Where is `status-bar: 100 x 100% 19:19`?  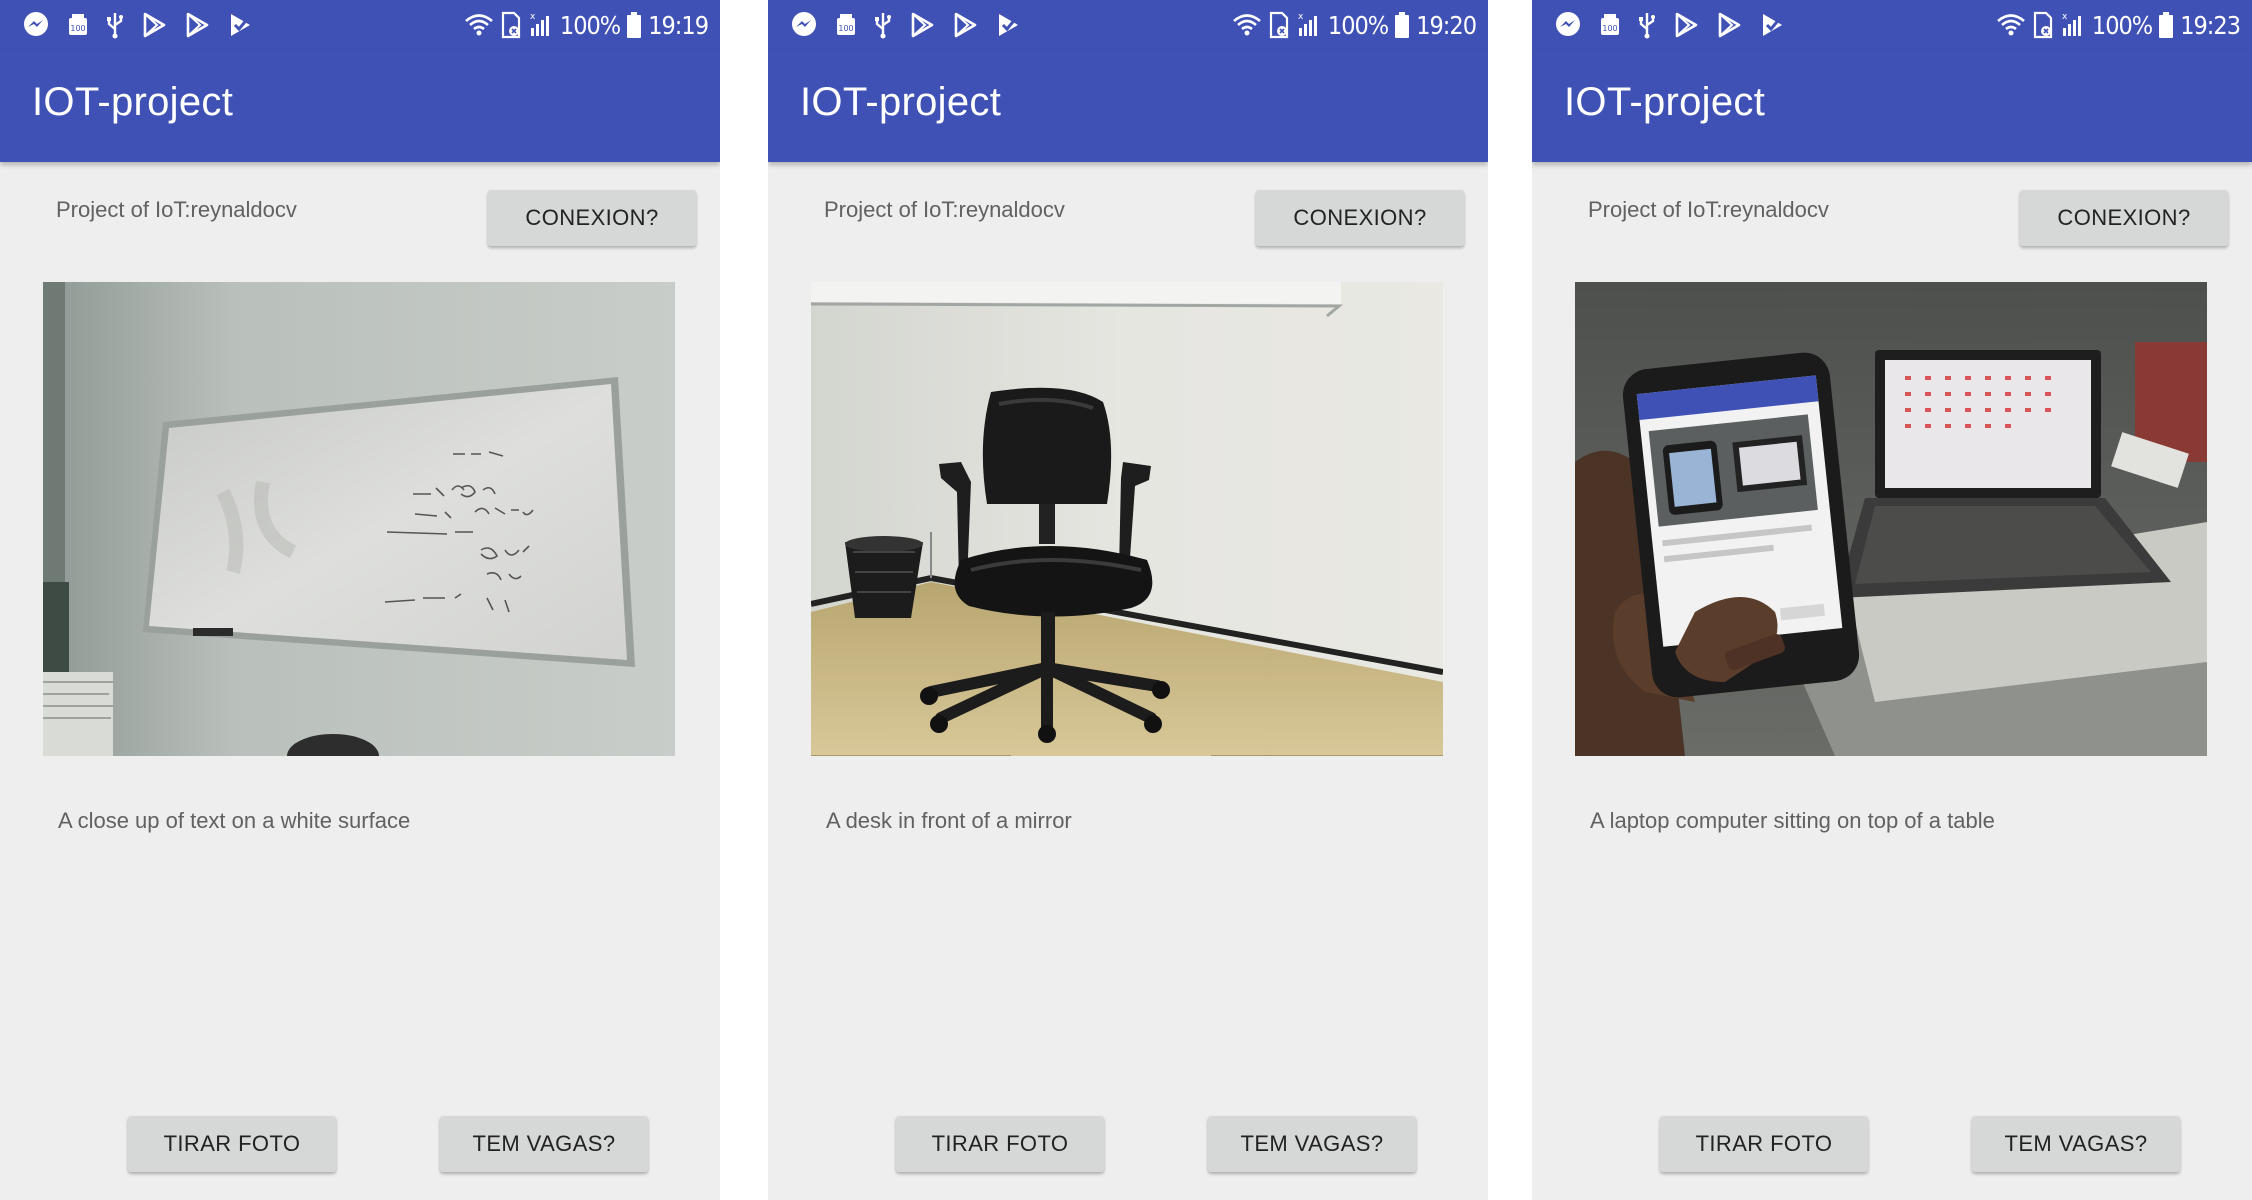
status-bar: 100 x 100% 19:19 is located at coordinates (360, 25).